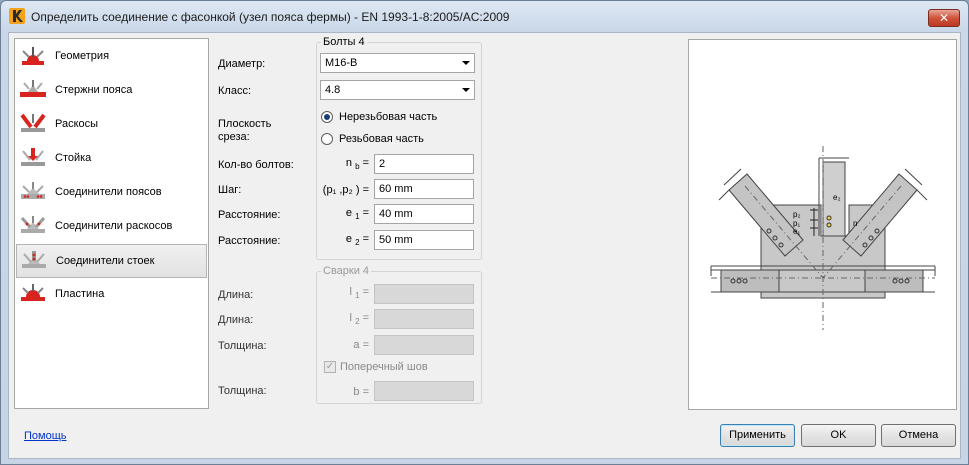 This screenshot has height=465, width=969. Describe the element at coordinates (359, 293) in the screenshot. I see `weld-length1-symbol: l 1 =` at that location.